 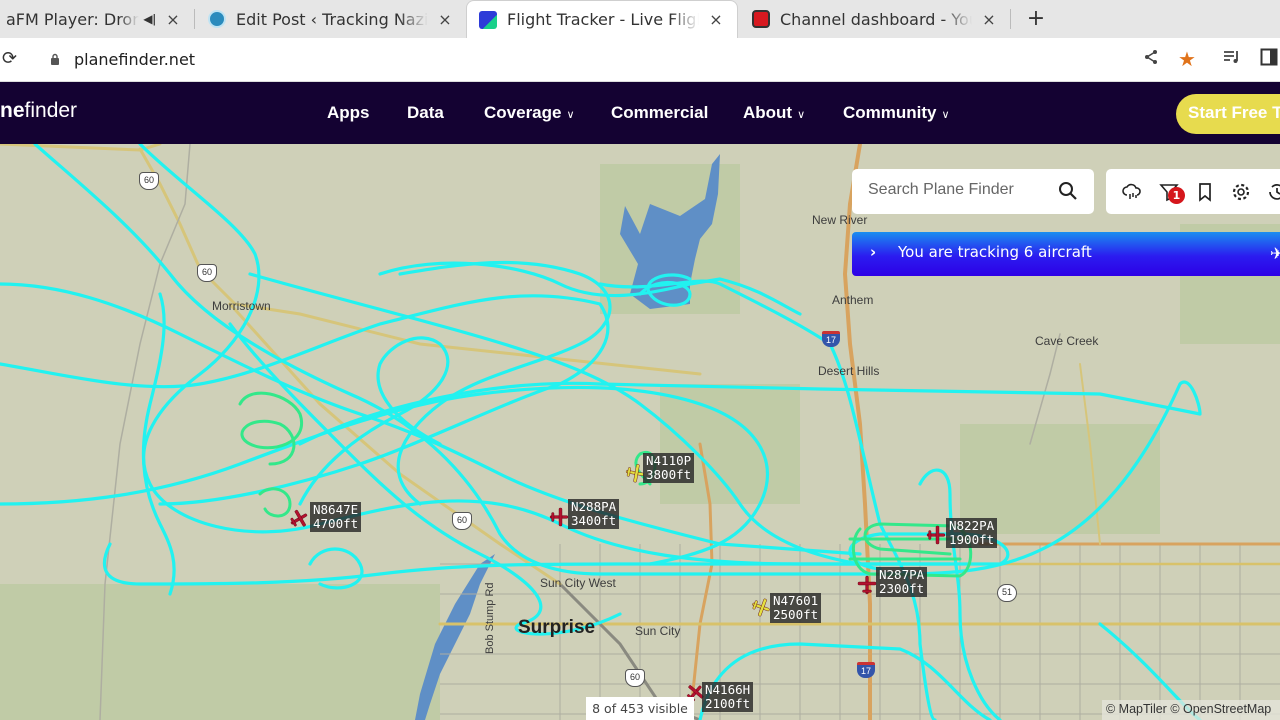 What do you see at coordinates (1036, 18) in the screenshot?
I see `new-tab-button: +` at bounding box center [1036, 18].